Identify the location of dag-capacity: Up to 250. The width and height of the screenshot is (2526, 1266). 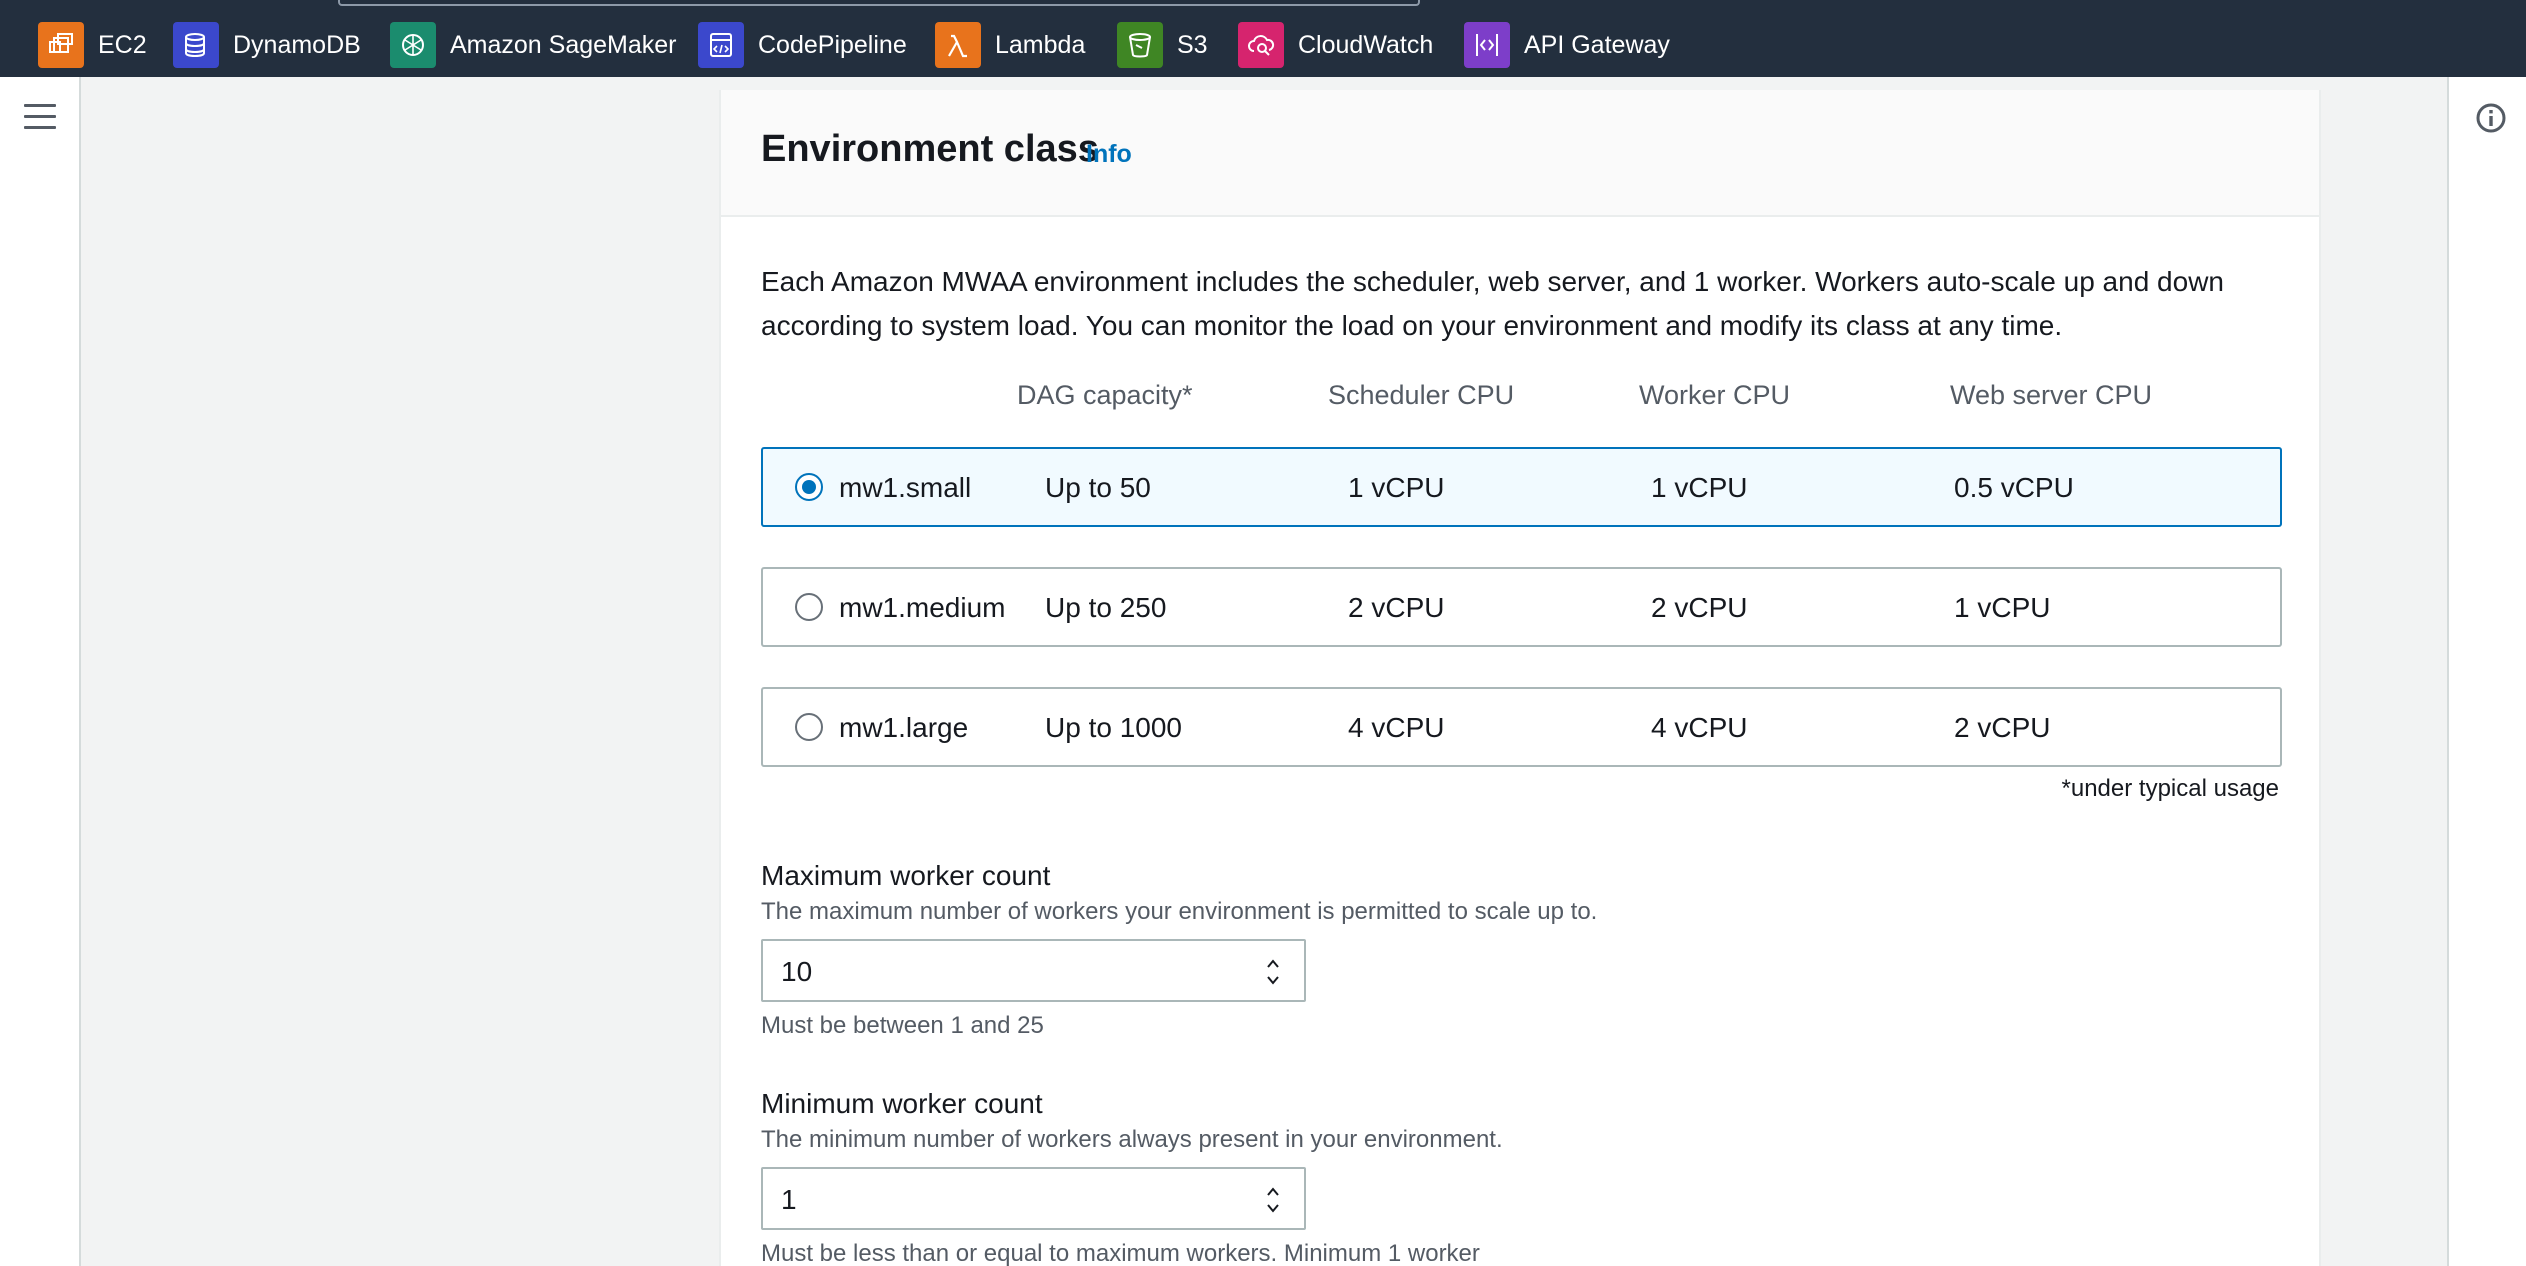
(1106, 607).